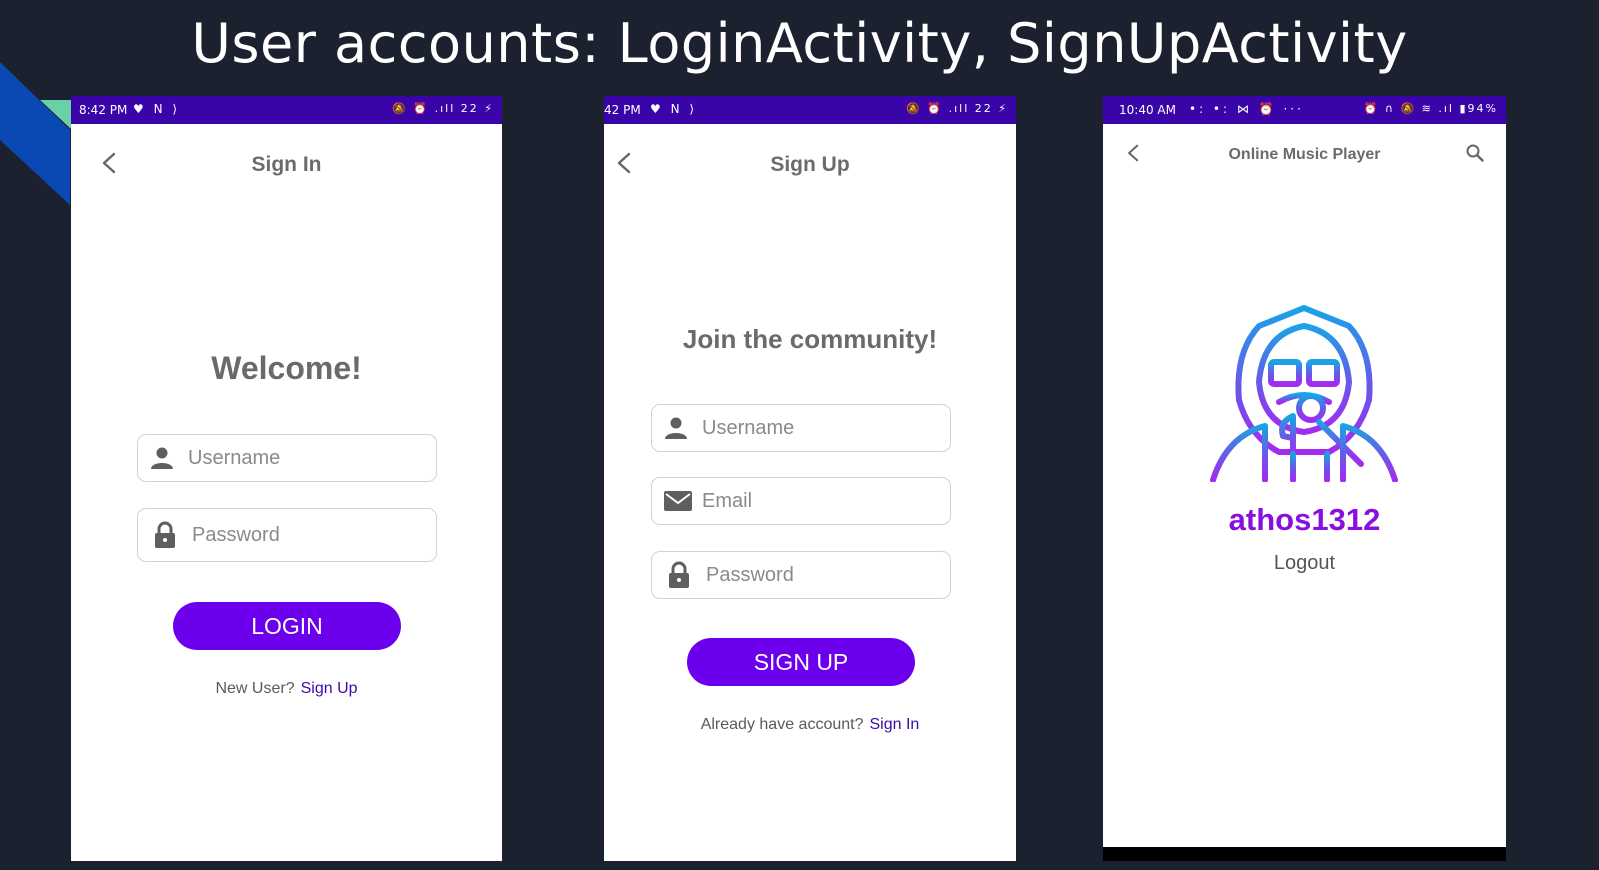  I want to click on email-field, so click(801, 501).